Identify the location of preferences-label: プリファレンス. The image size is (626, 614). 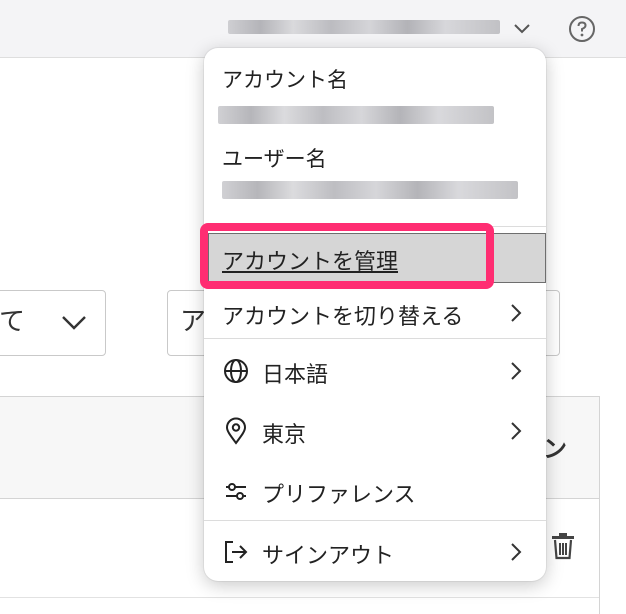
(339, 495).